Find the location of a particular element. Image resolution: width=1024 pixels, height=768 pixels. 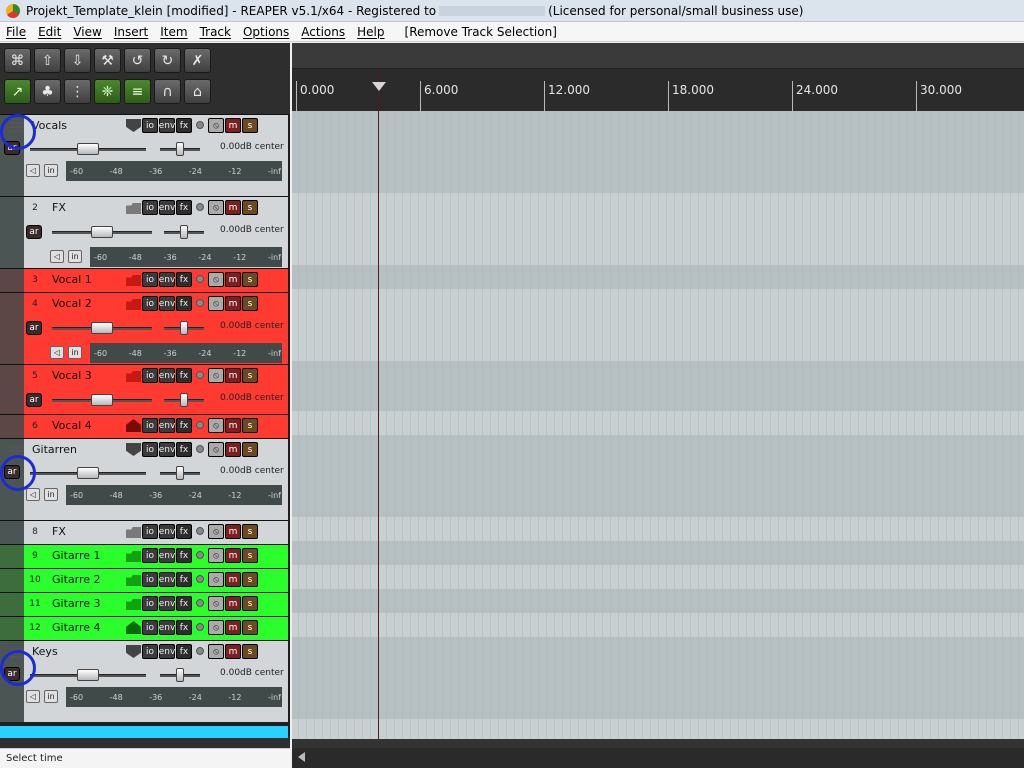

menu-options: Options is located at coordinates (266, 32).